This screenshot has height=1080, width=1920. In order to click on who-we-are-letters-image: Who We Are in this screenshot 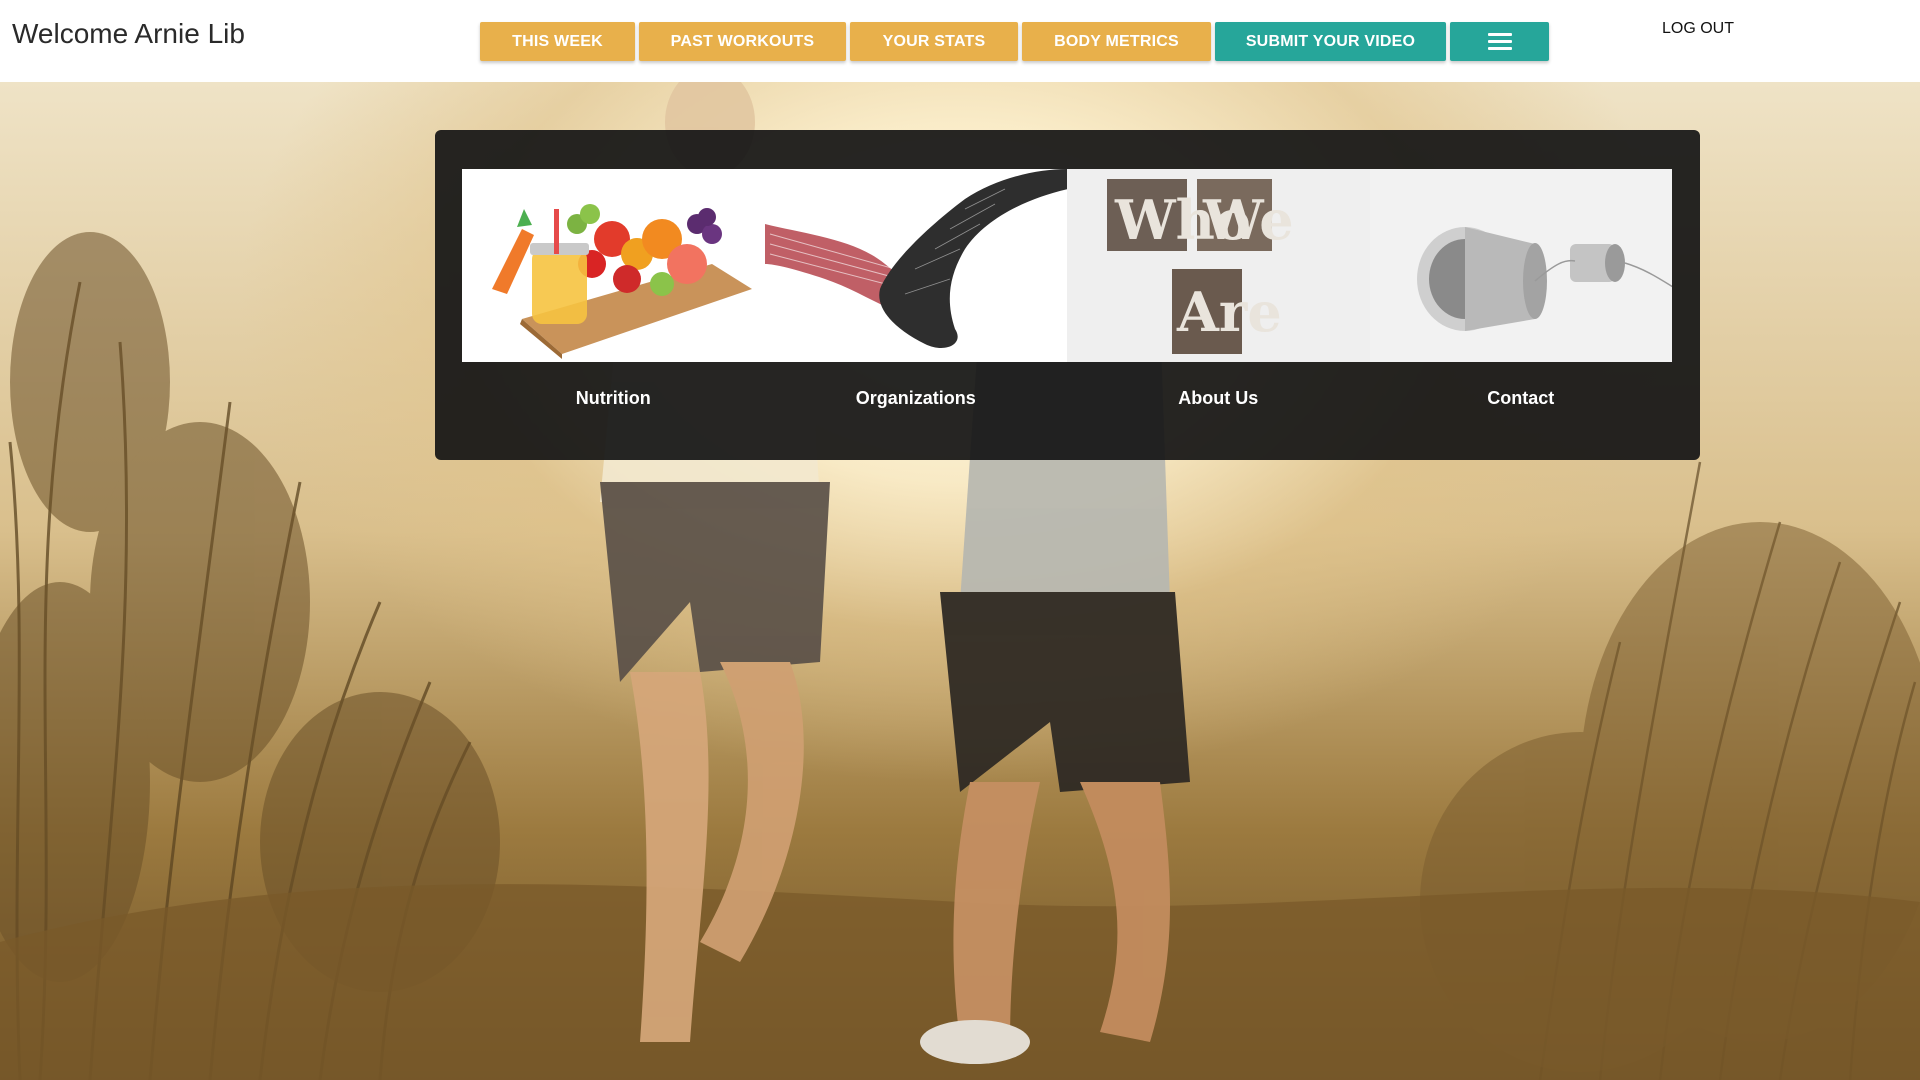, I will do `click(1218, 265)`.